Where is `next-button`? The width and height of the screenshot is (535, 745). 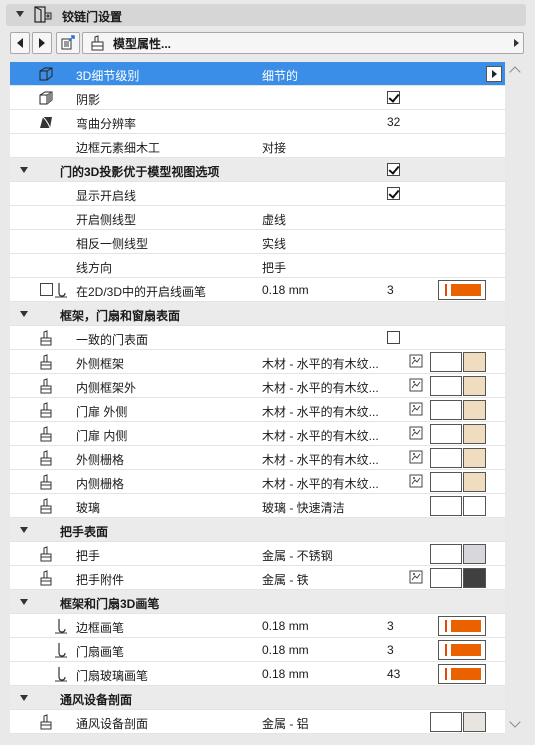
next-button is located at coordinates (42, 43).